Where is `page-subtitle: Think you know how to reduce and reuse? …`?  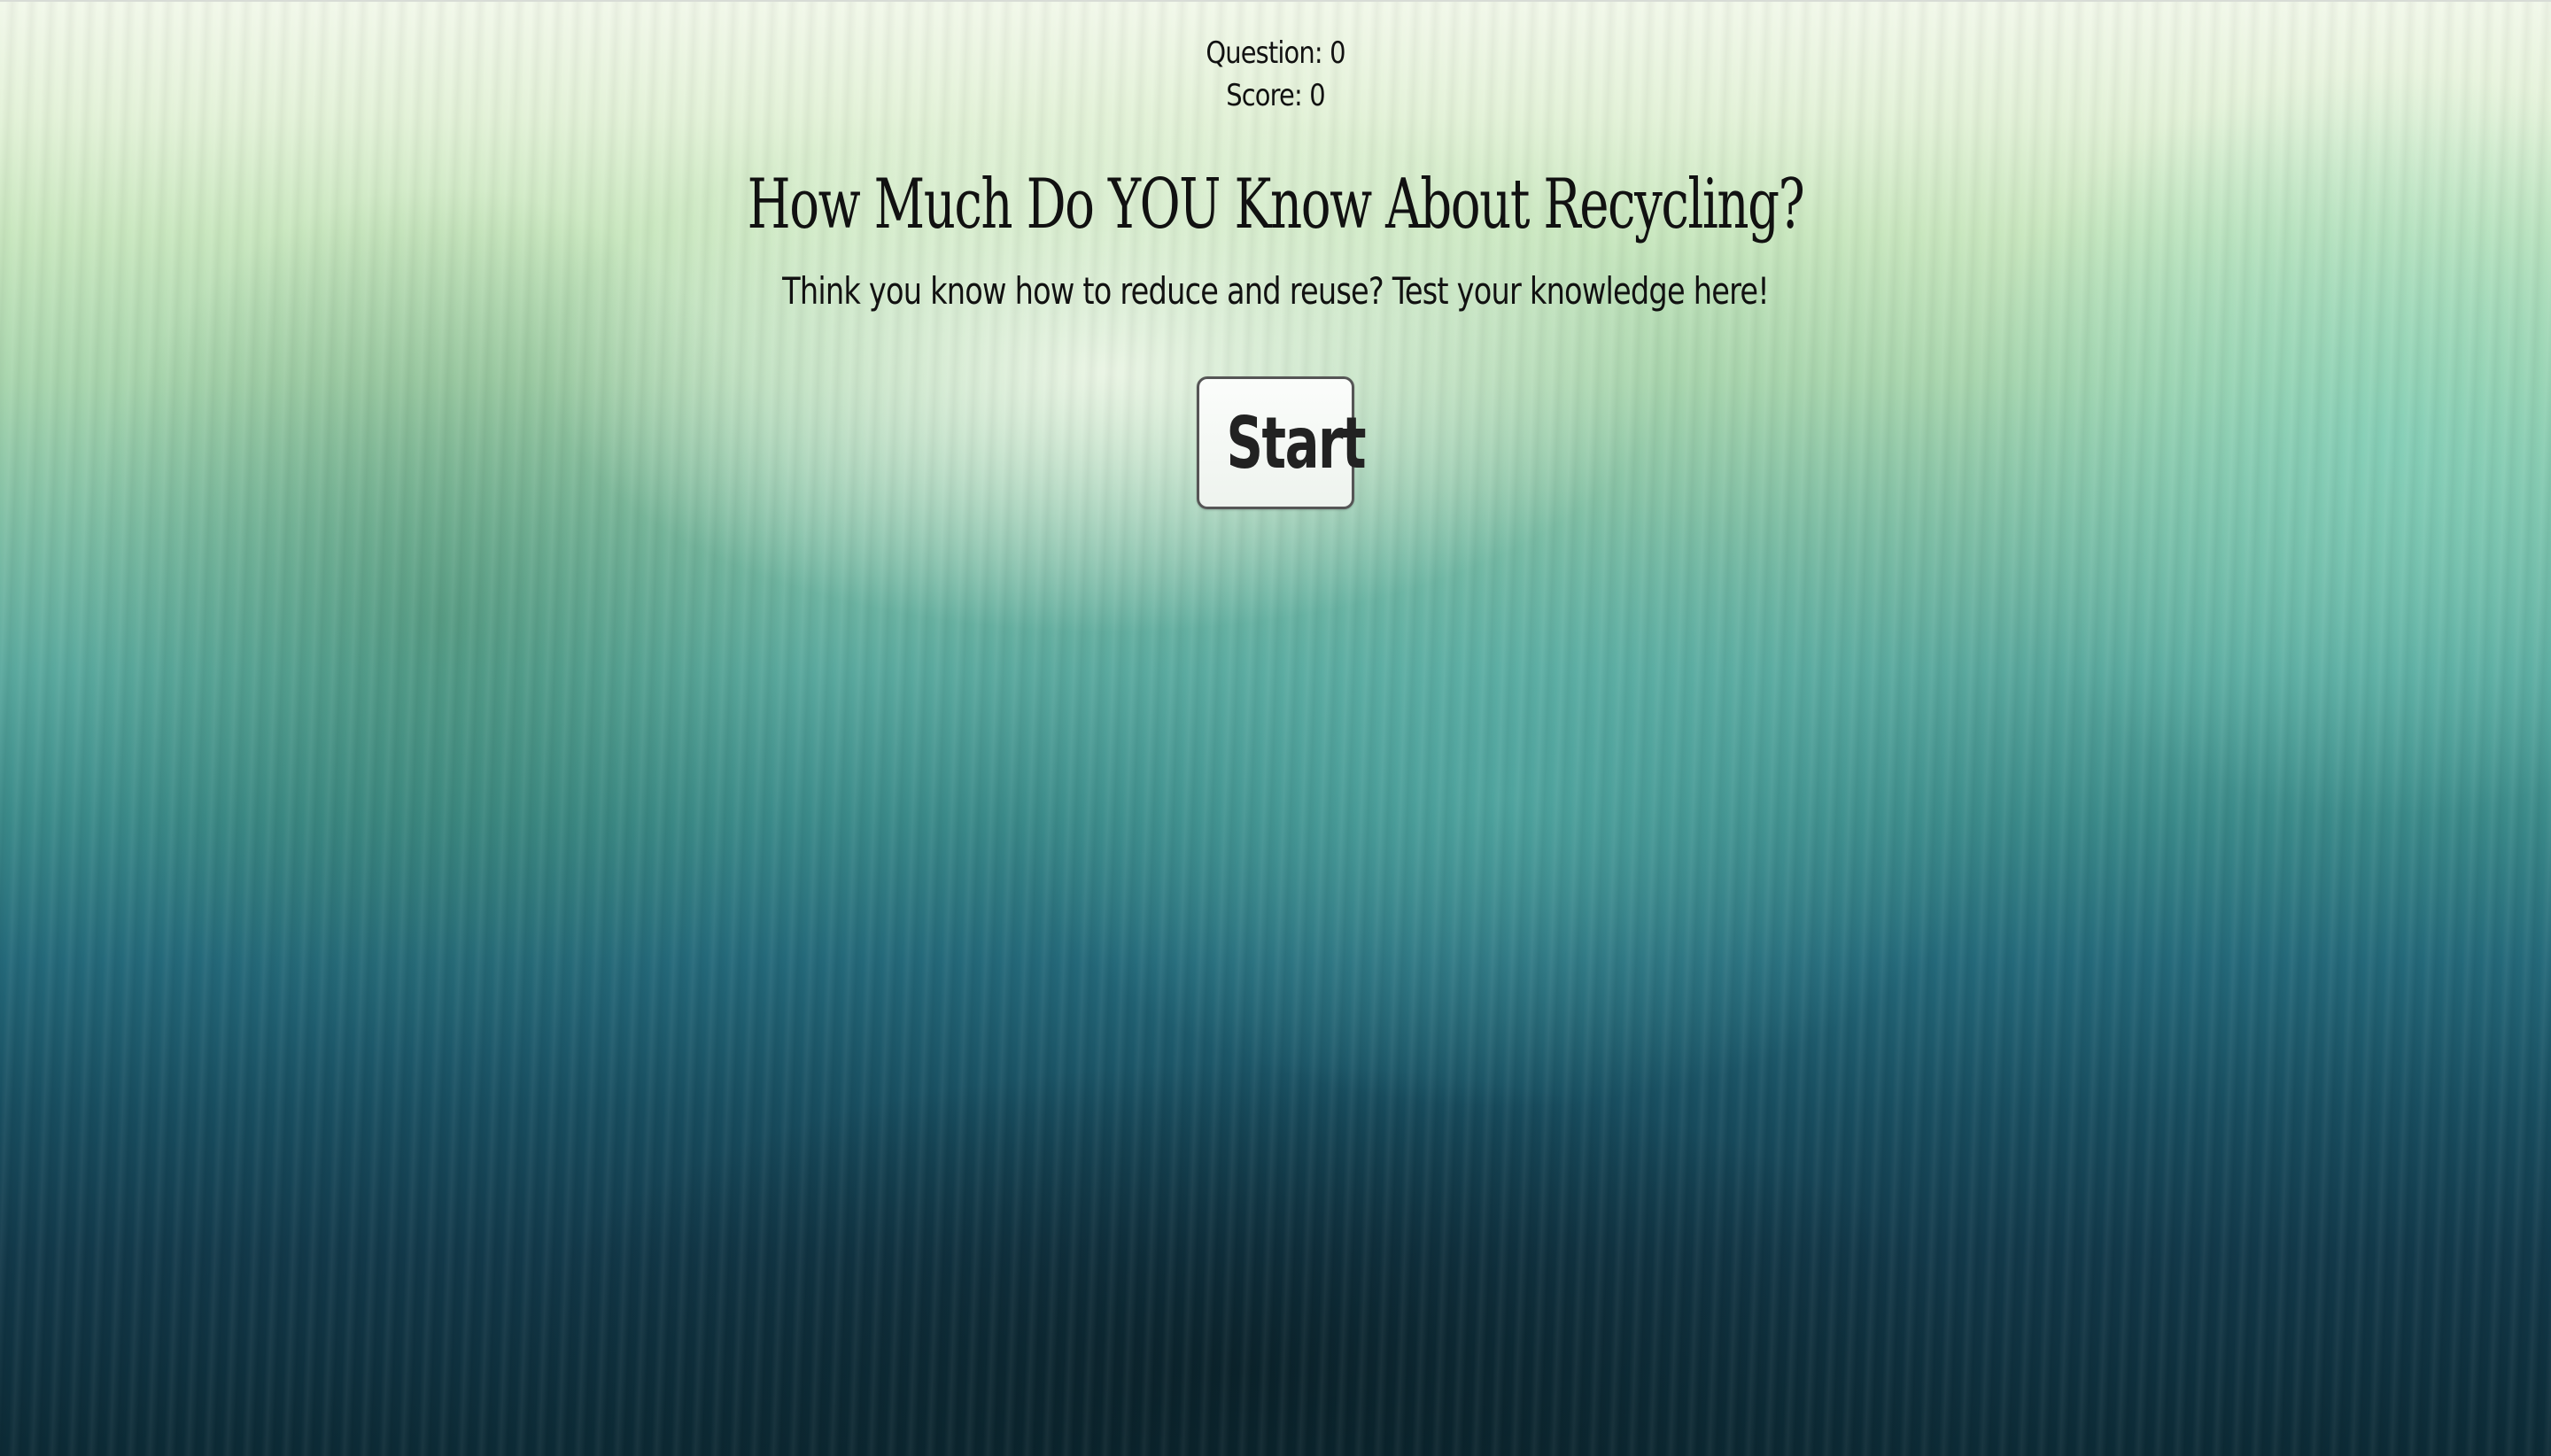
page-subtitle: Think you know how to reduce and reuse? … is located at coordinates (1276, 291).